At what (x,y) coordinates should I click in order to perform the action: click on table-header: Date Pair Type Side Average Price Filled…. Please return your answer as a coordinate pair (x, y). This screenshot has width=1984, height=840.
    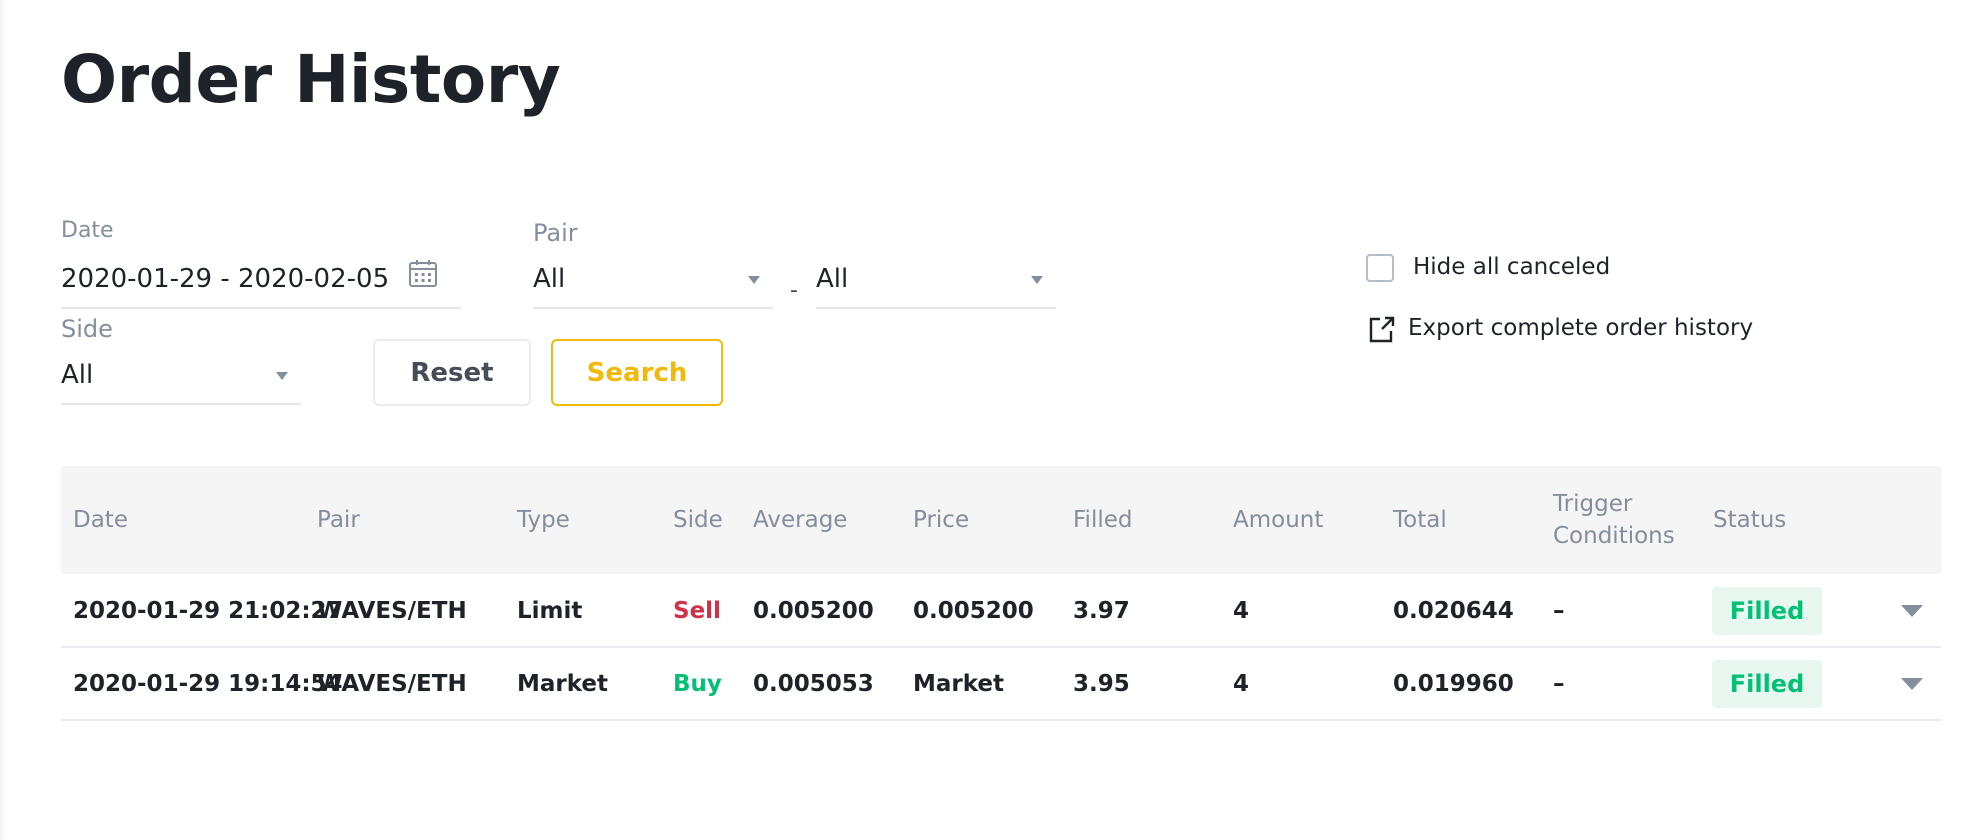
    Looking at the image, I should click on (1001, 520).